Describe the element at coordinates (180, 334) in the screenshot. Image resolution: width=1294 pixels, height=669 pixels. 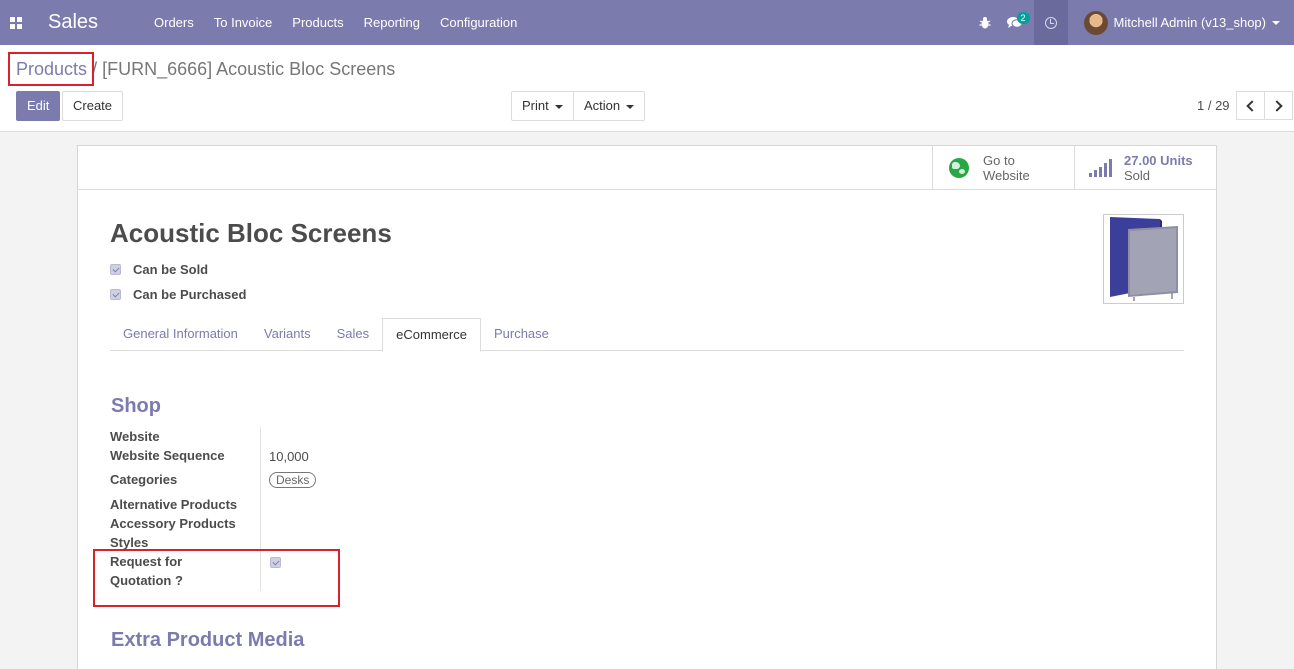
I see `tab-general-information: General Information` at that location.